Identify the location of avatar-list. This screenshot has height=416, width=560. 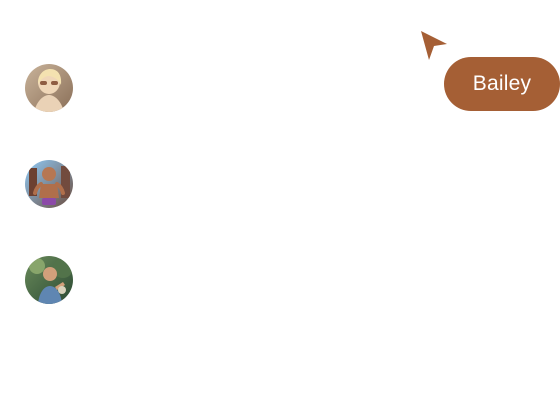
(49, 184).